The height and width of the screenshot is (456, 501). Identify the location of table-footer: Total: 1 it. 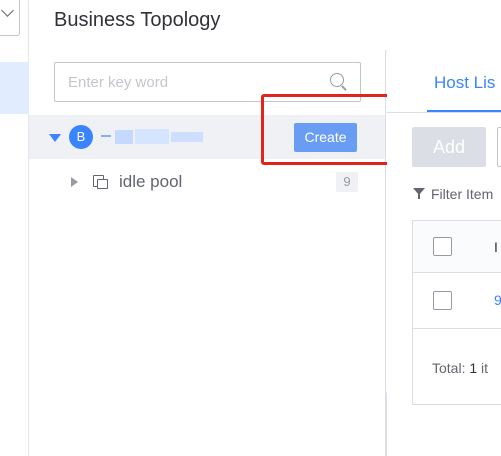
(457, 366).